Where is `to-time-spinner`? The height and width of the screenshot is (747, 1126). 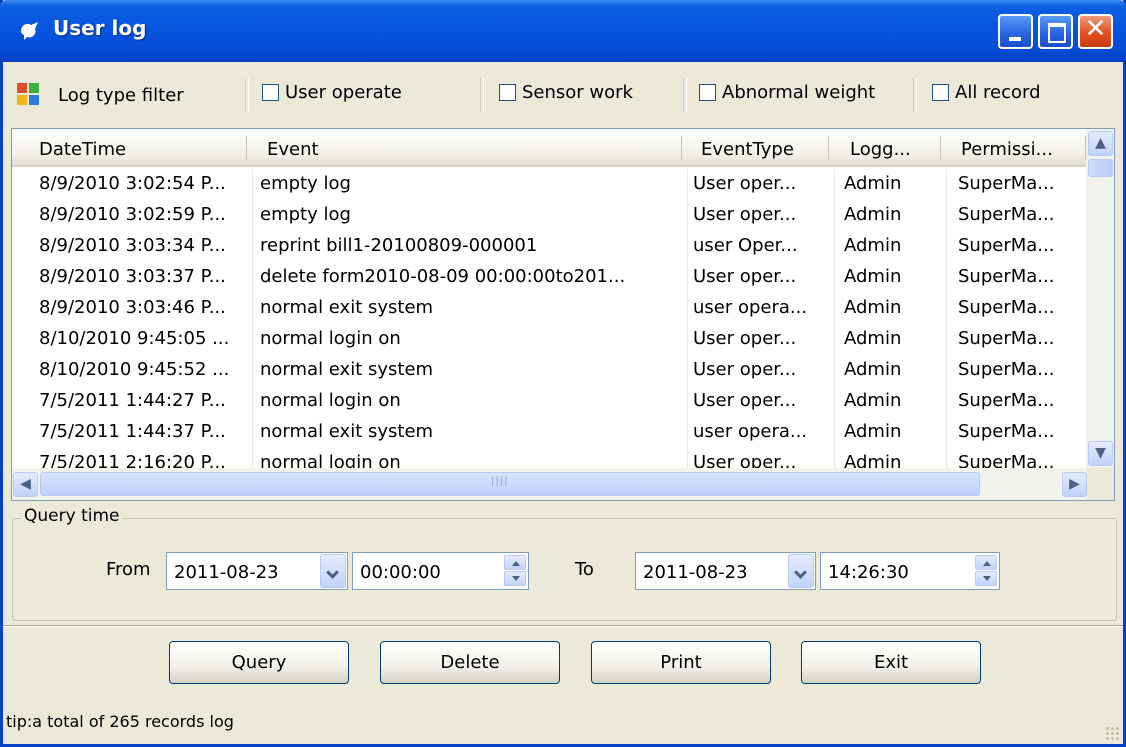 to-time-spinner is located at coordinates (986, 571).